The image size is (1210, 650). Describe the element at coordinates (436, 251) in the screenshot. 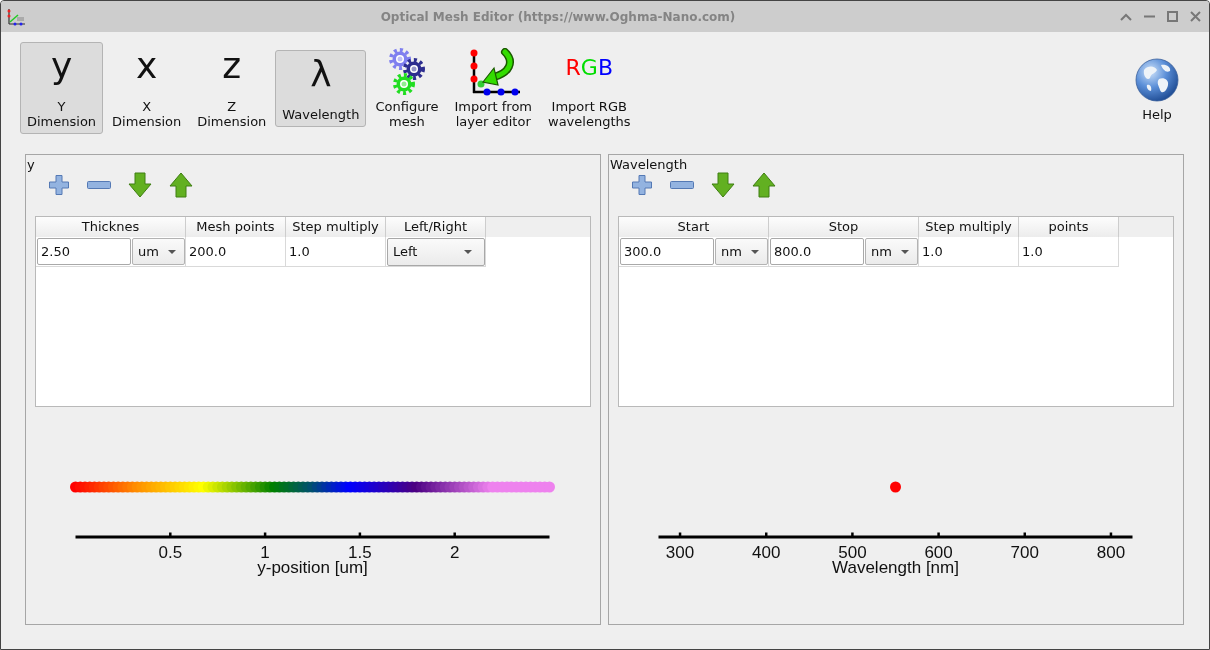

I see `dropdown: Left` at that location.